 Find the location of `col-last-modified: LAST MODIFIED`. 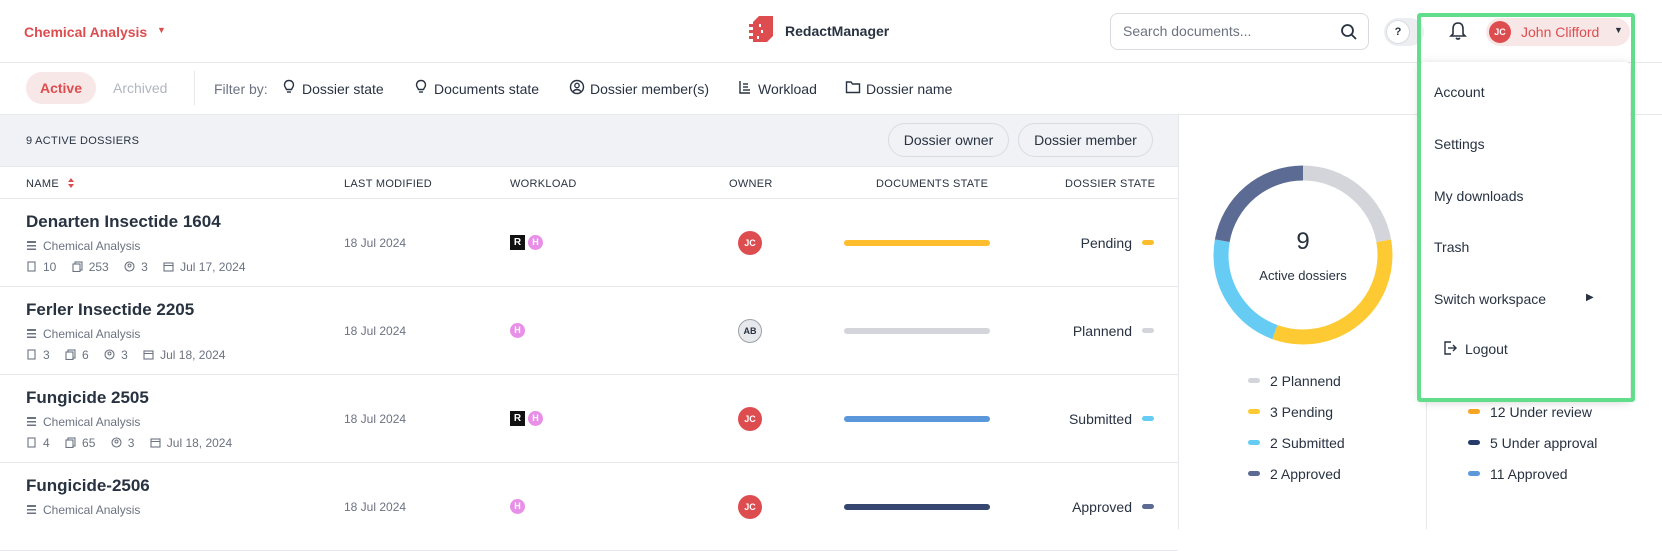

col-last-modified: LAST MODIFIED is located at coordinates (388, 184).